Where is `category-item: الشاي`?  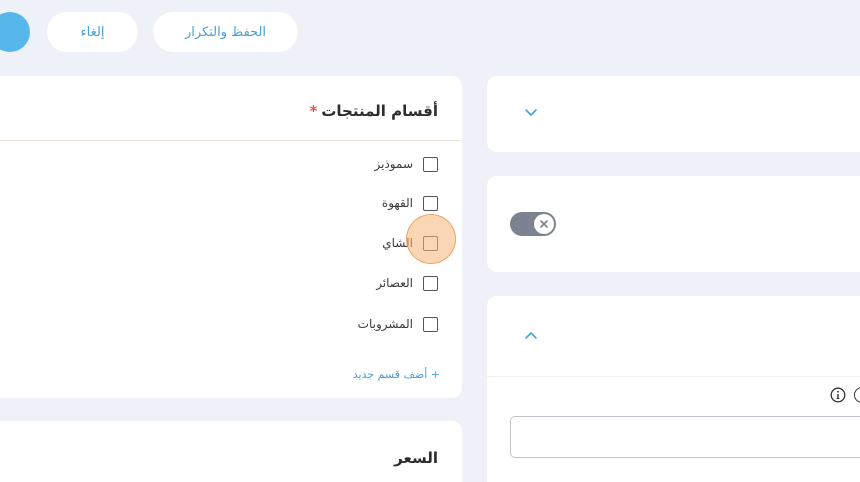
category-item: الشاي is located at coordinates (410, 243).